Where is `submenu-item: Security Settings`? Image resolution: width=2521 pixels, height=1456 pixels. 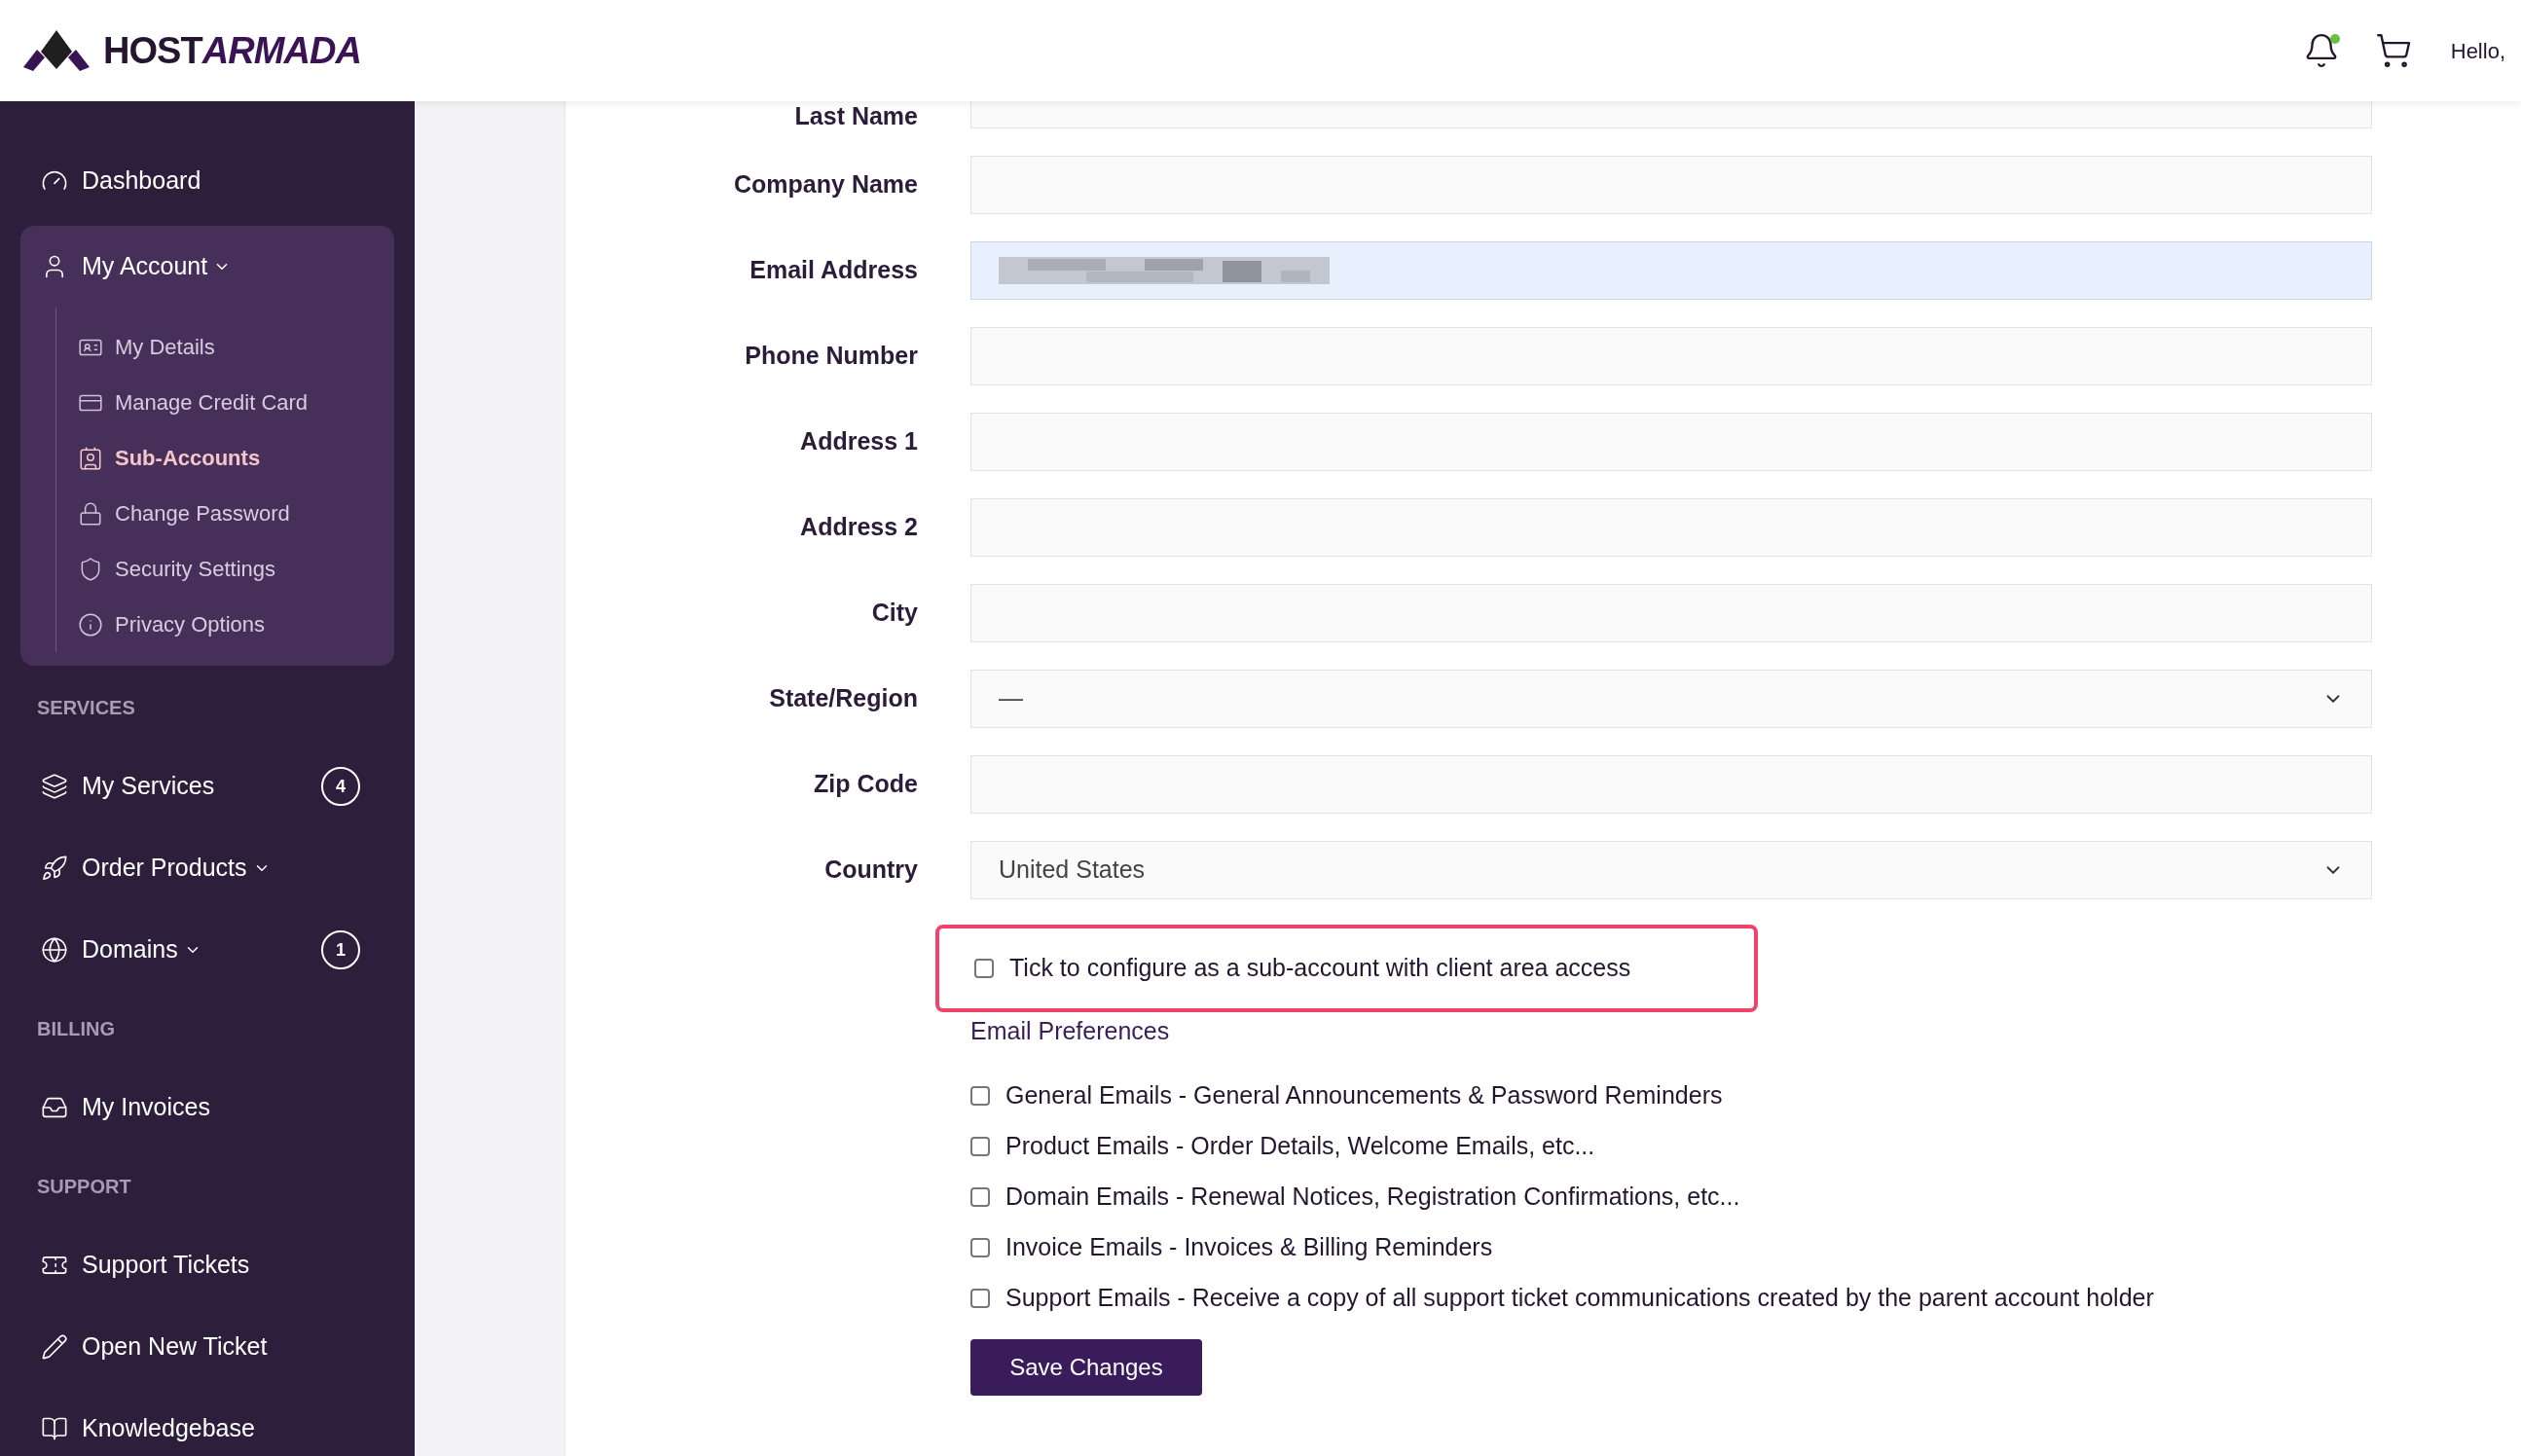 submenu-item: Security Settings is located at coordinates (195, 569).